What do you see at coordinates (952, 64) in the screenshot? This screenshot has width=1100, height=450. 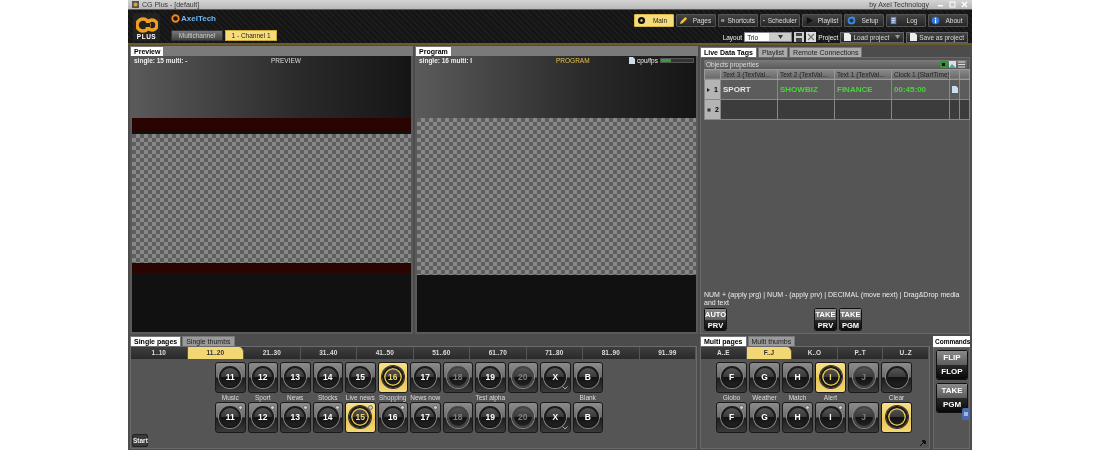 I see `image-icon` at bounding box center [952, 64].